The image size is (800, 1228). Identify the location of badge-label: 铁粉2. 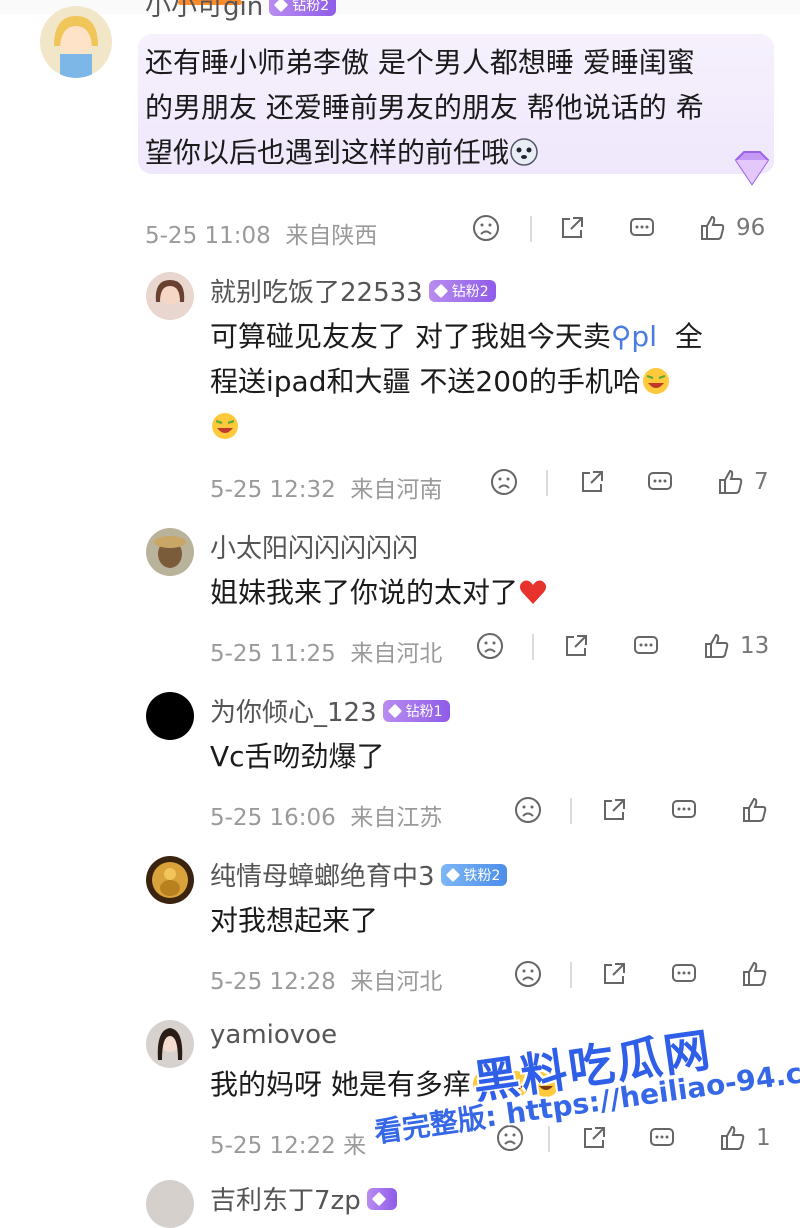
(482, 875).